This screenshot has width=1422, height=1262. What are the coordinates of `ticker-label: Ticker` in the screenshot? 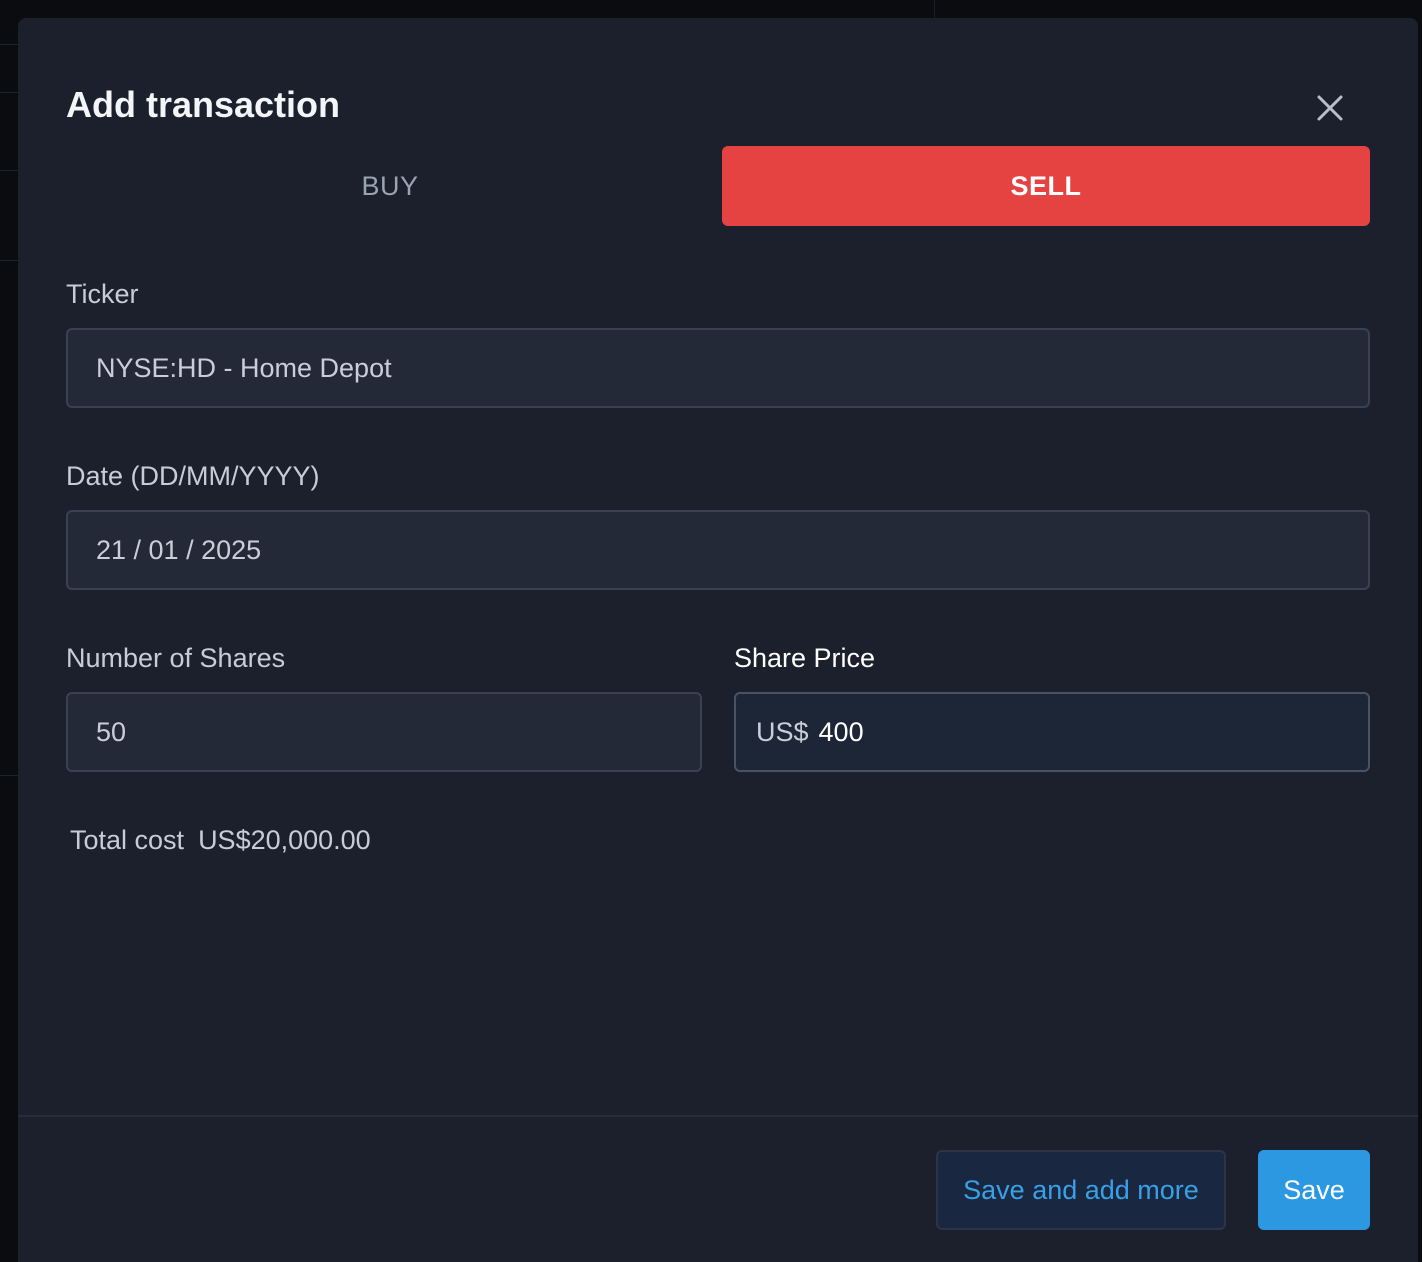 It's located at (102, 294).